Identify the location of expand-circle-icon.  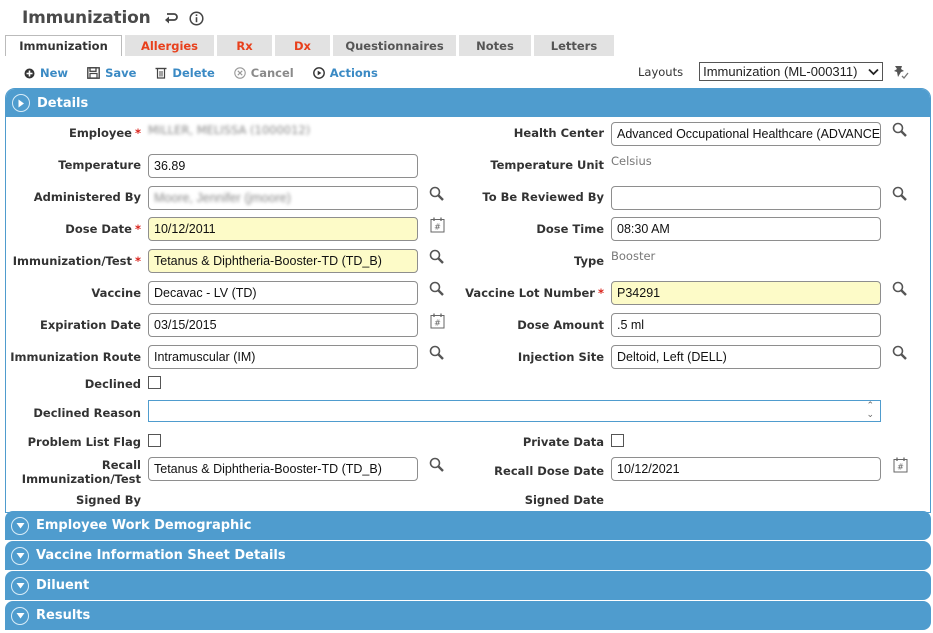
(21, 103).